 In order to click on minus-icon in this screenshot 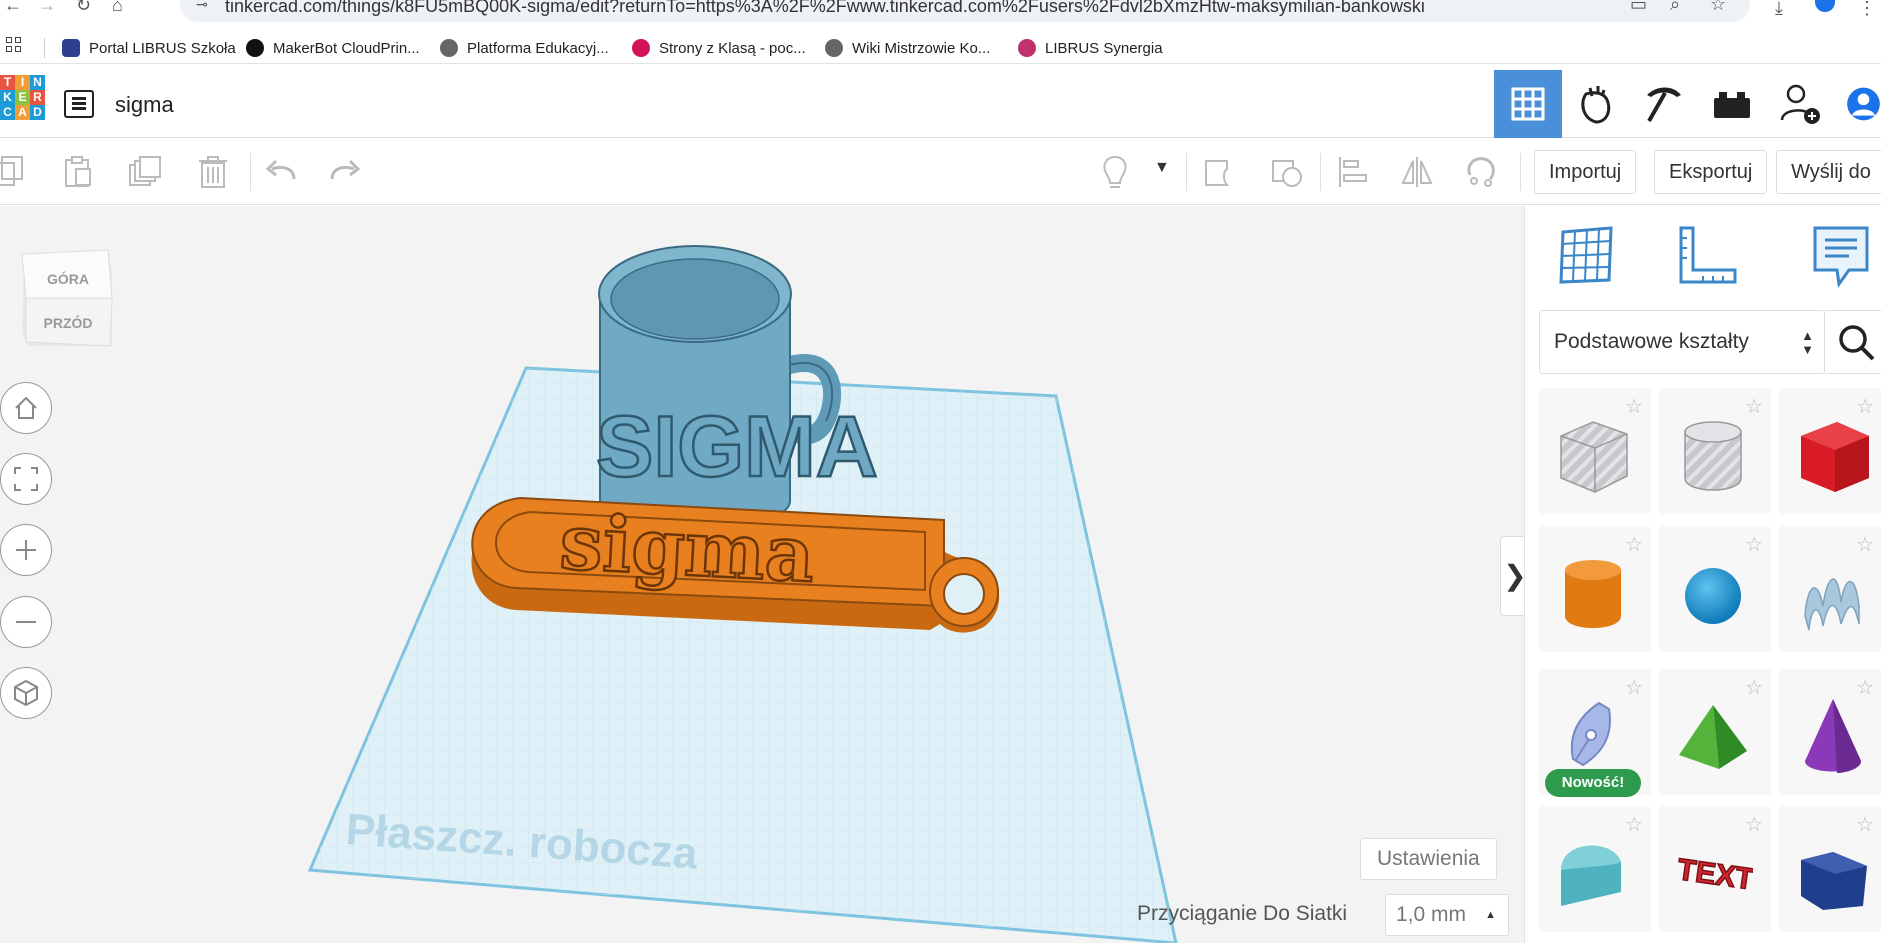, I will do `click(26, 622)`.